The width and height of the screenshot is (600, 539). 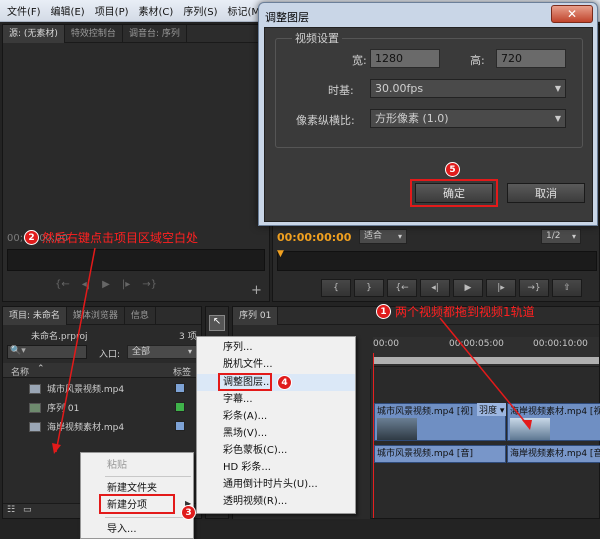 What do you see at coordinates (465, 312) in the screenshot?
I see `annotation-text-1: 两个视频都拖到视频1轨道` at bounding box center [465, 312].